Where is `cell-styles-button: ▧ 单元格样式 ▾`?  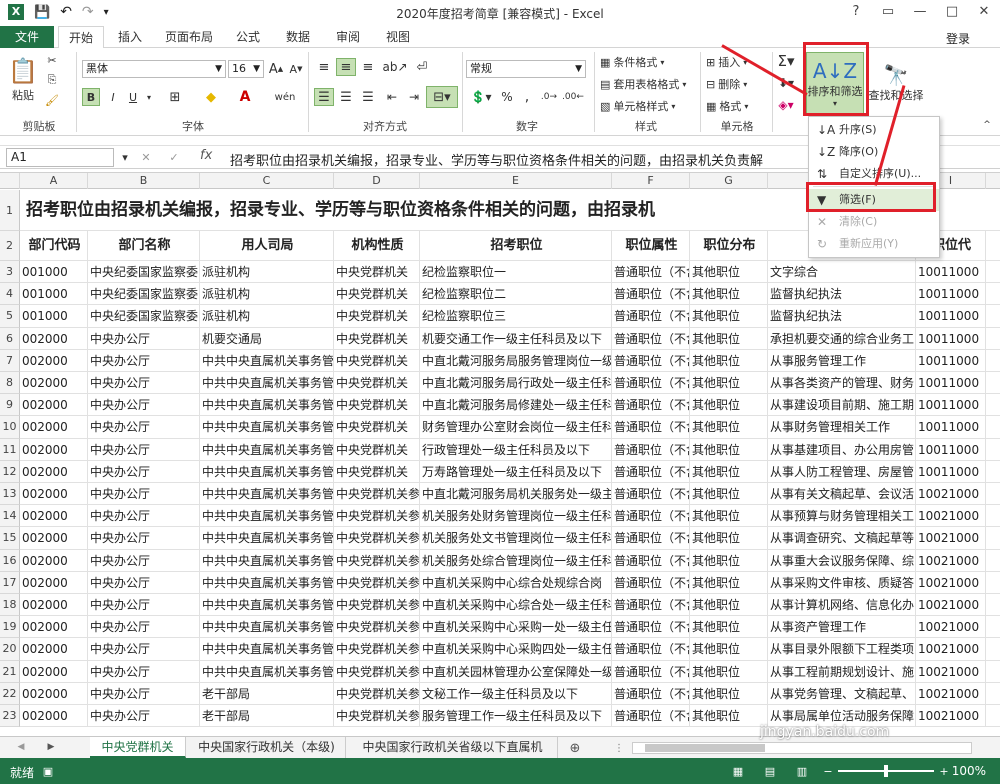 cell-styles-button: ▧ 单元格样式 ▾ is located at coordinates (637, 106).